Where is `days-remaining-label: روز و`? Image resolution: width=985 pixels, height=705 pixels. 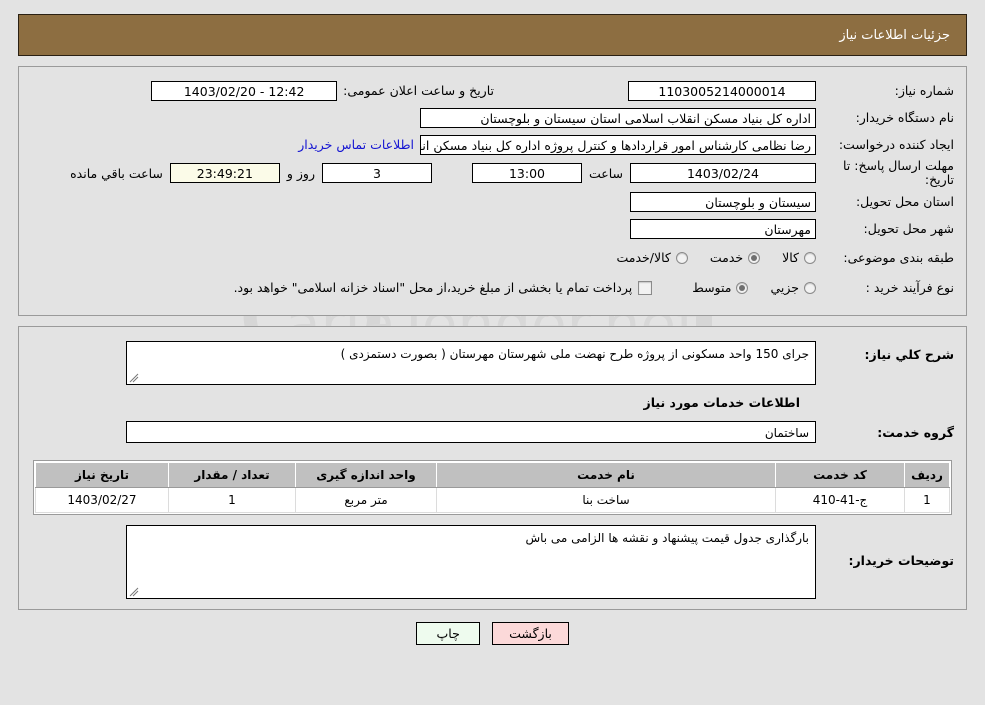 days-remaining-label: روز و is located at coordinates (300, 173).